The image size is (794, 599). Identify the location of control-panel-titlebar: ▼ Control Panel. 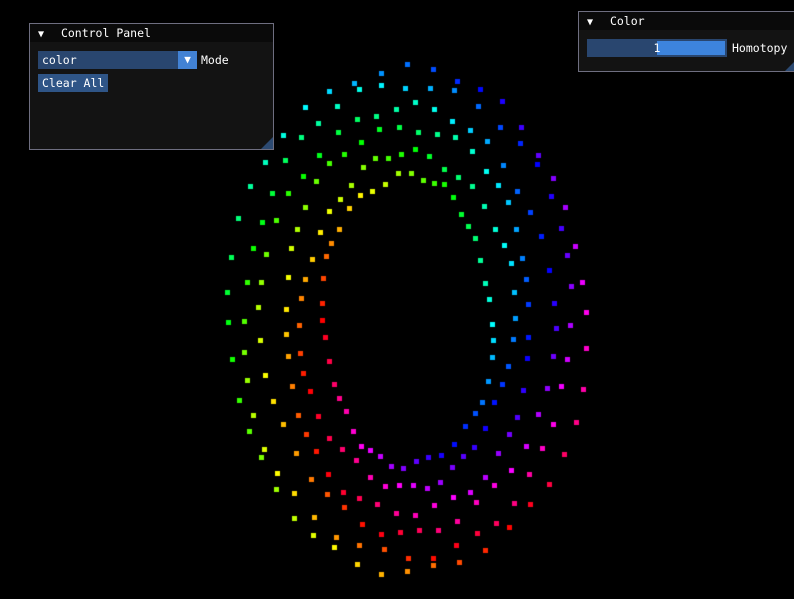
(151, 33).